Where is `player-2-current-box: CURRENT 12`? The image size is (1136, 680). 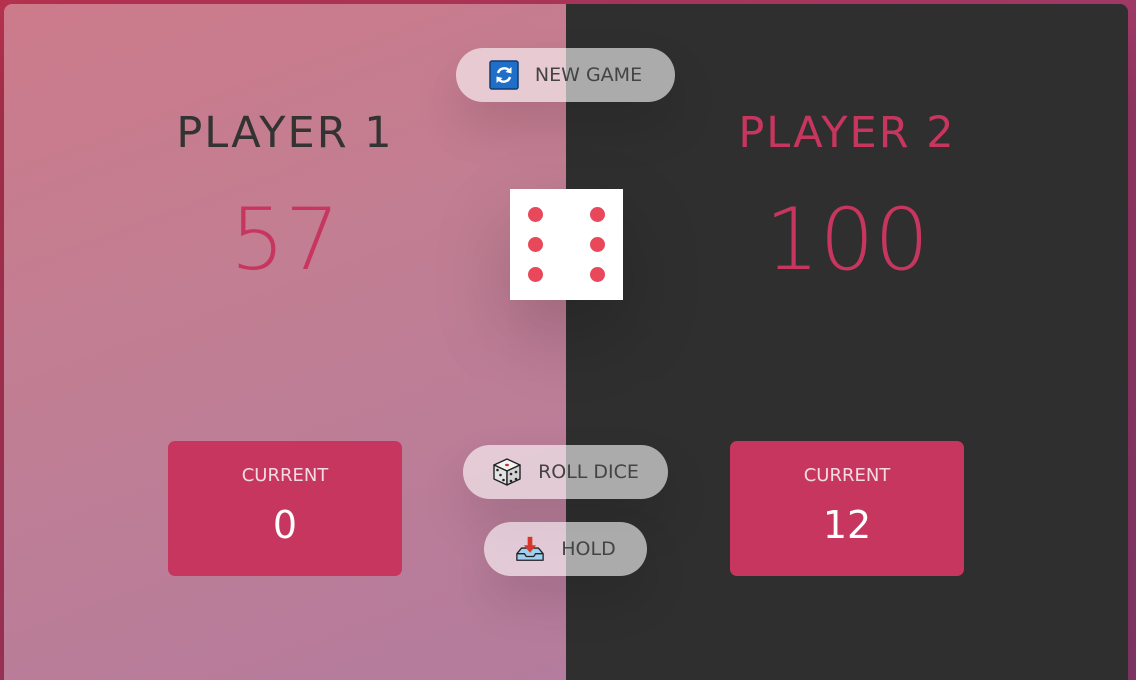 player-2-current-box: CURRENT 12 is located at coordinates (847, 508).